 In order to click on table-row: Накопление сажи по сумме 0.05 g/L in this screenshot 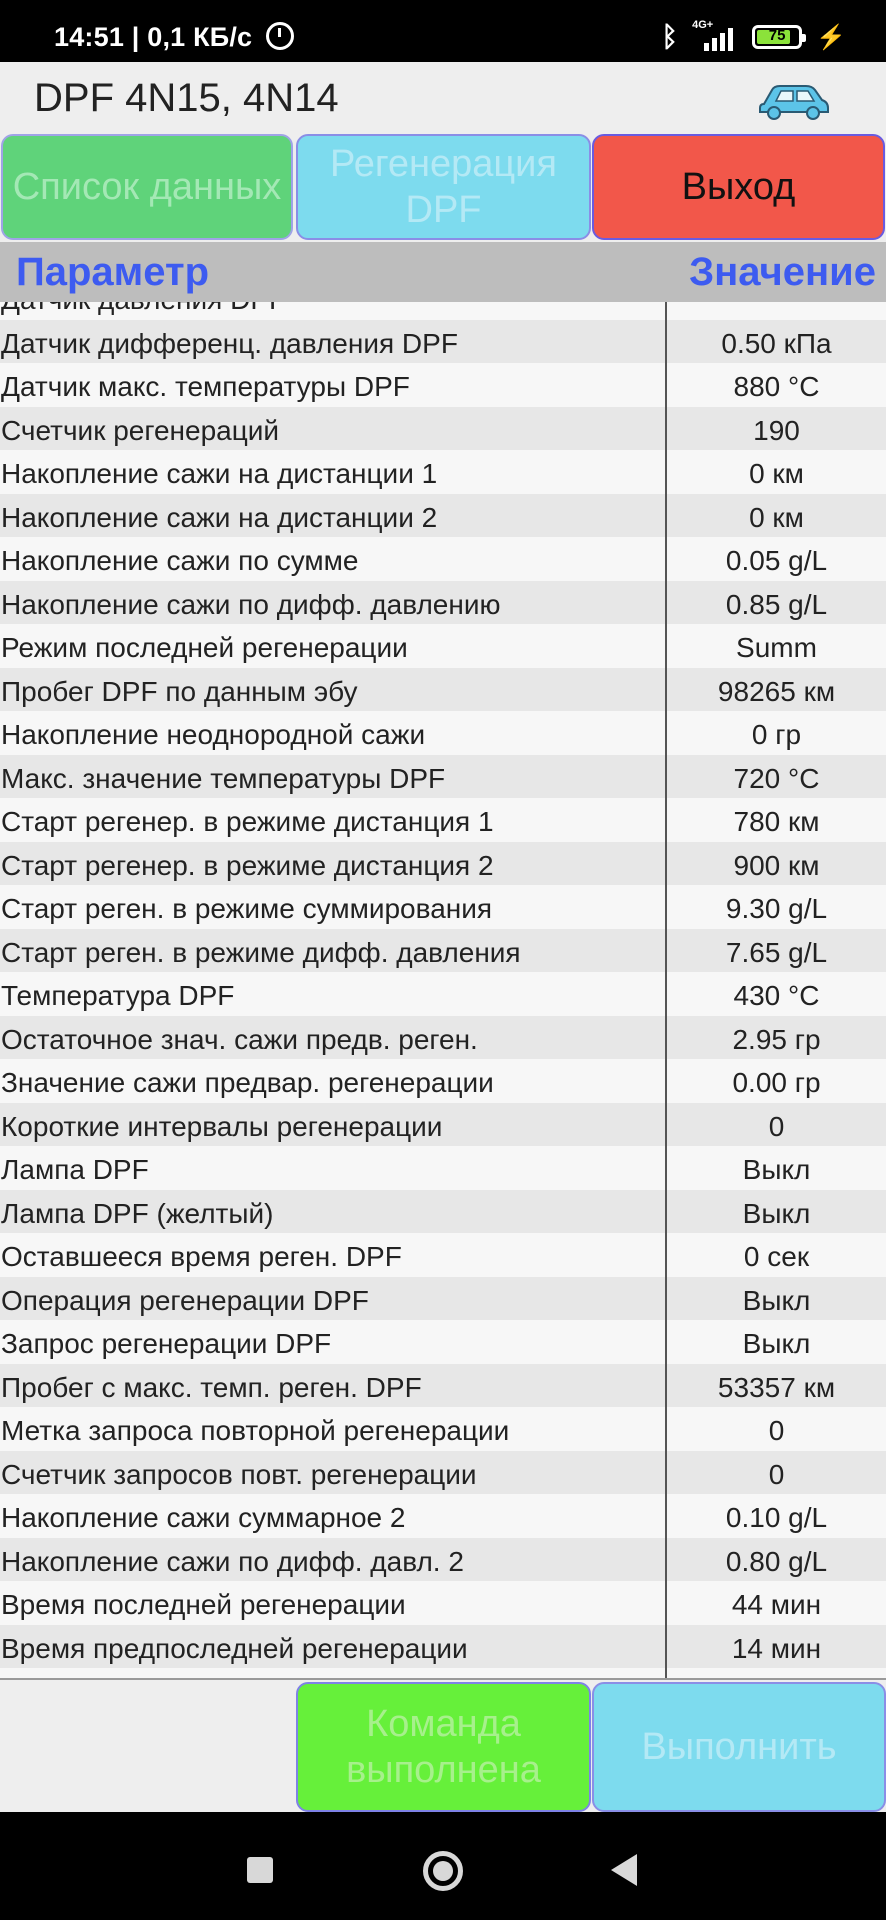, I will do `click(443, 559)`.